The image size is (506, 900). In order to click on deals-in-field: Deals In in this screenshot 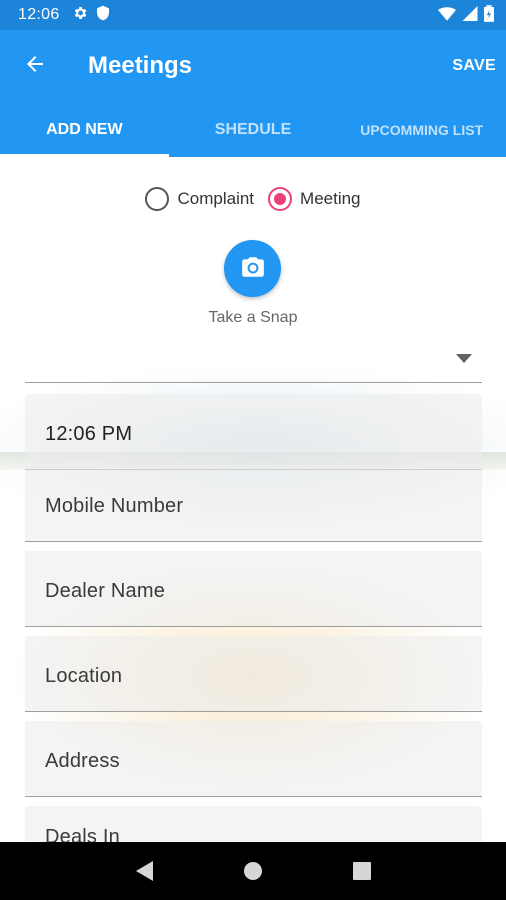, I will do `click(253, 824)`.